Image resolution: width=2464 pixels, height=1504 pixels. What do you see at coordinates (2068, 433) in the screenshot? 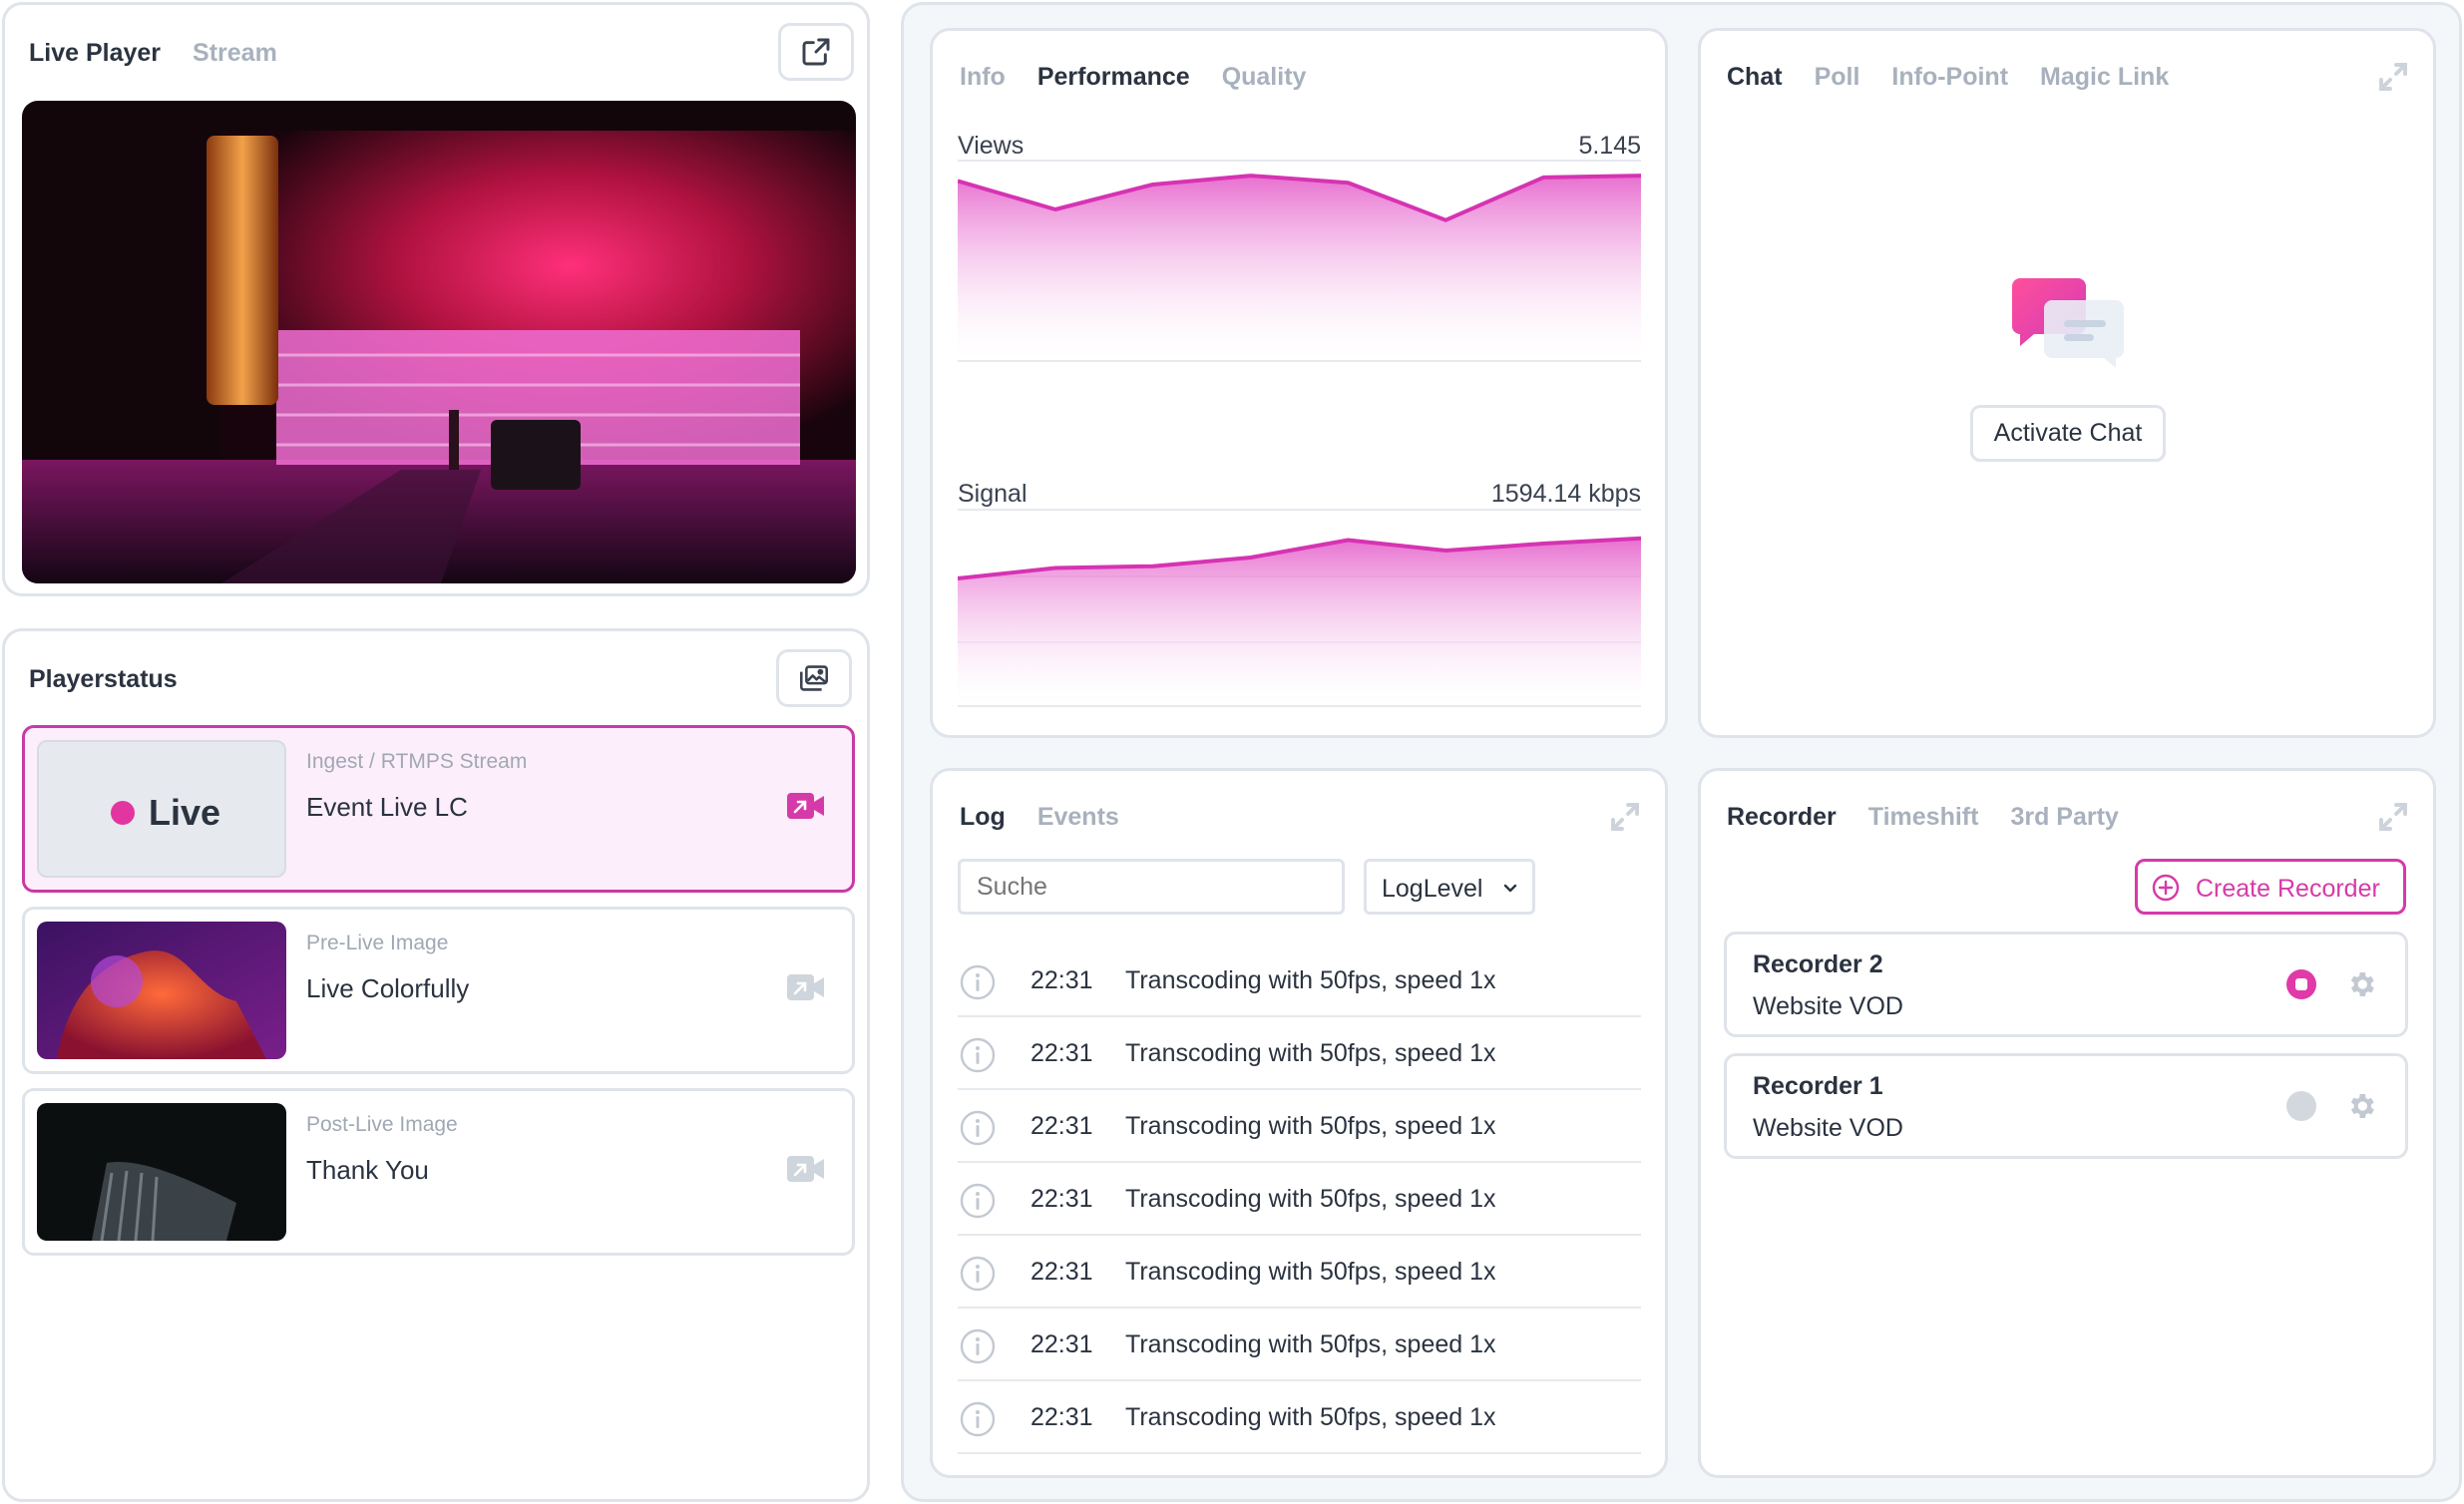
I see `activate-chat-button: Activate Chat` at bounding box center [2068, 433].